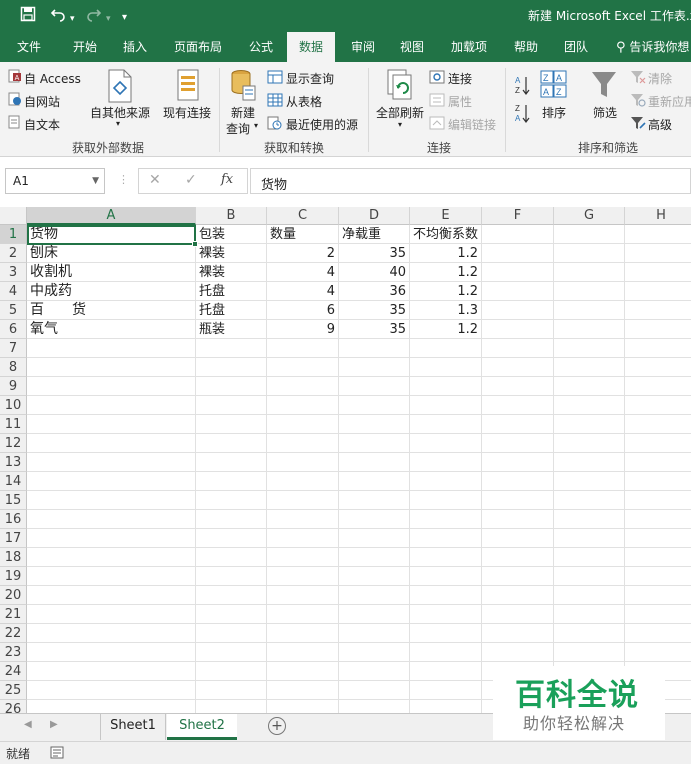 This screenshot has height=764, width=691. I want to click on cell-e1: 不均衡系数, so click(446, 234).